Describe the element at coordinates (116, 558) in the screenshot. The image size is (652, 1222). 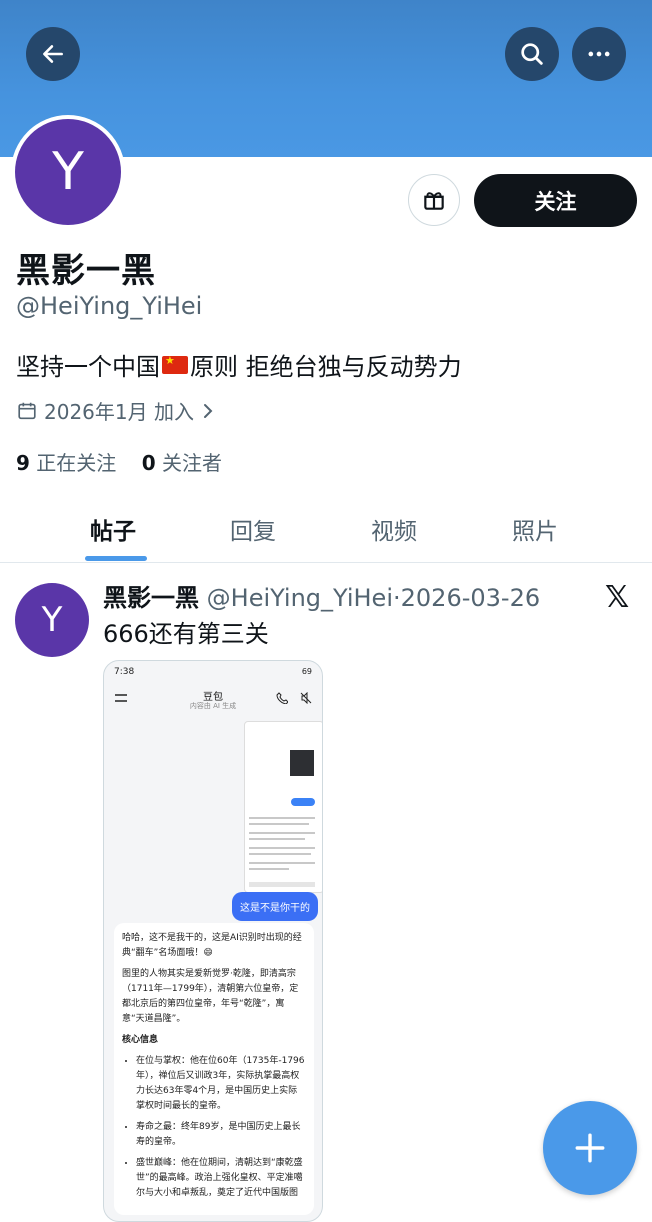
I see `active-tab-indicator` at that location.